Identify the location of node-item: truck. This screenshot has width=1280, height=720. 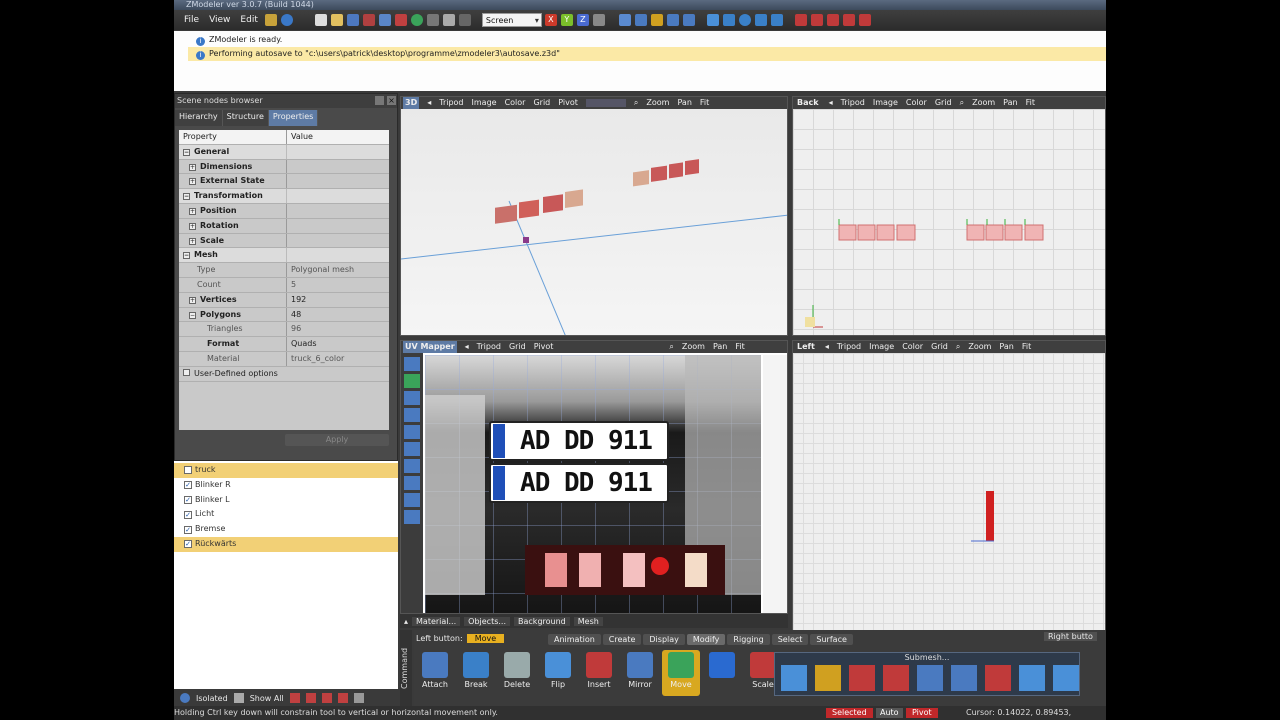
(286, 470).